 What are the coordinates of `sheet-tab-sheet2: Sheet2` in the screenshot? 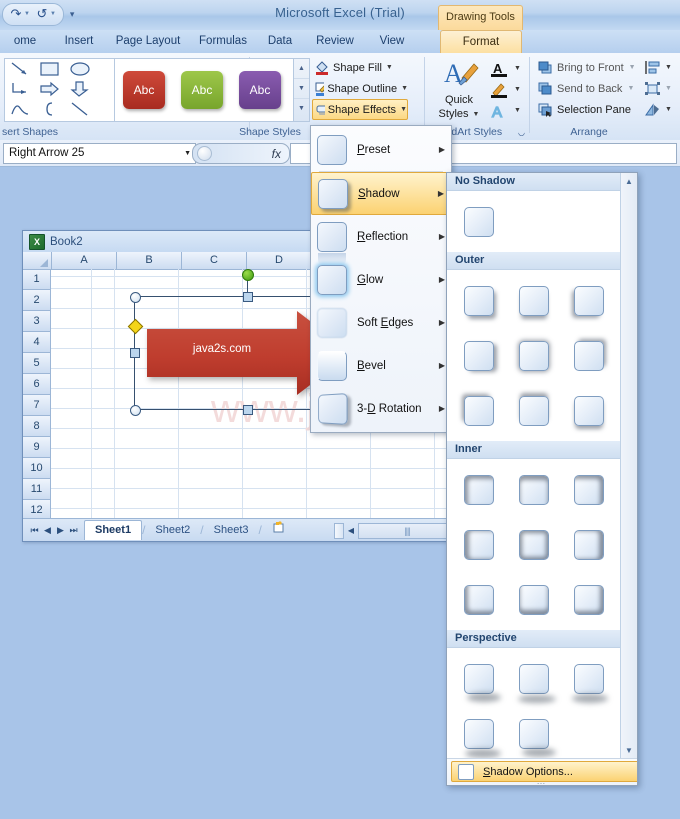 It's located at (172, 530).